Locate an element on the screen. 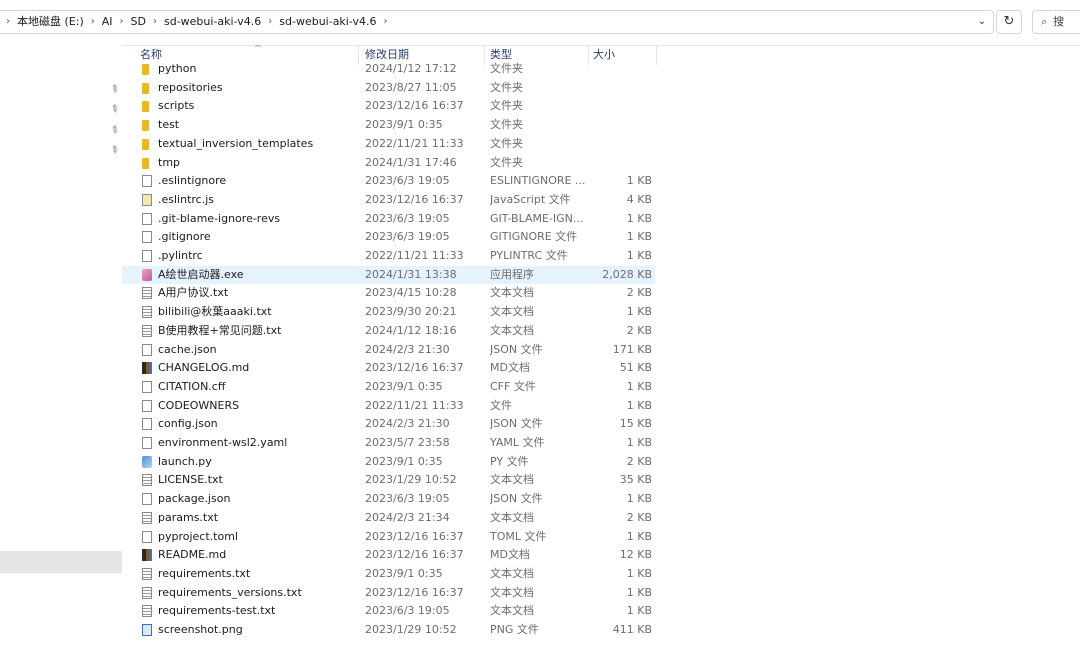  file-name: .eslintrc.js is located at coordinates (186, 199).